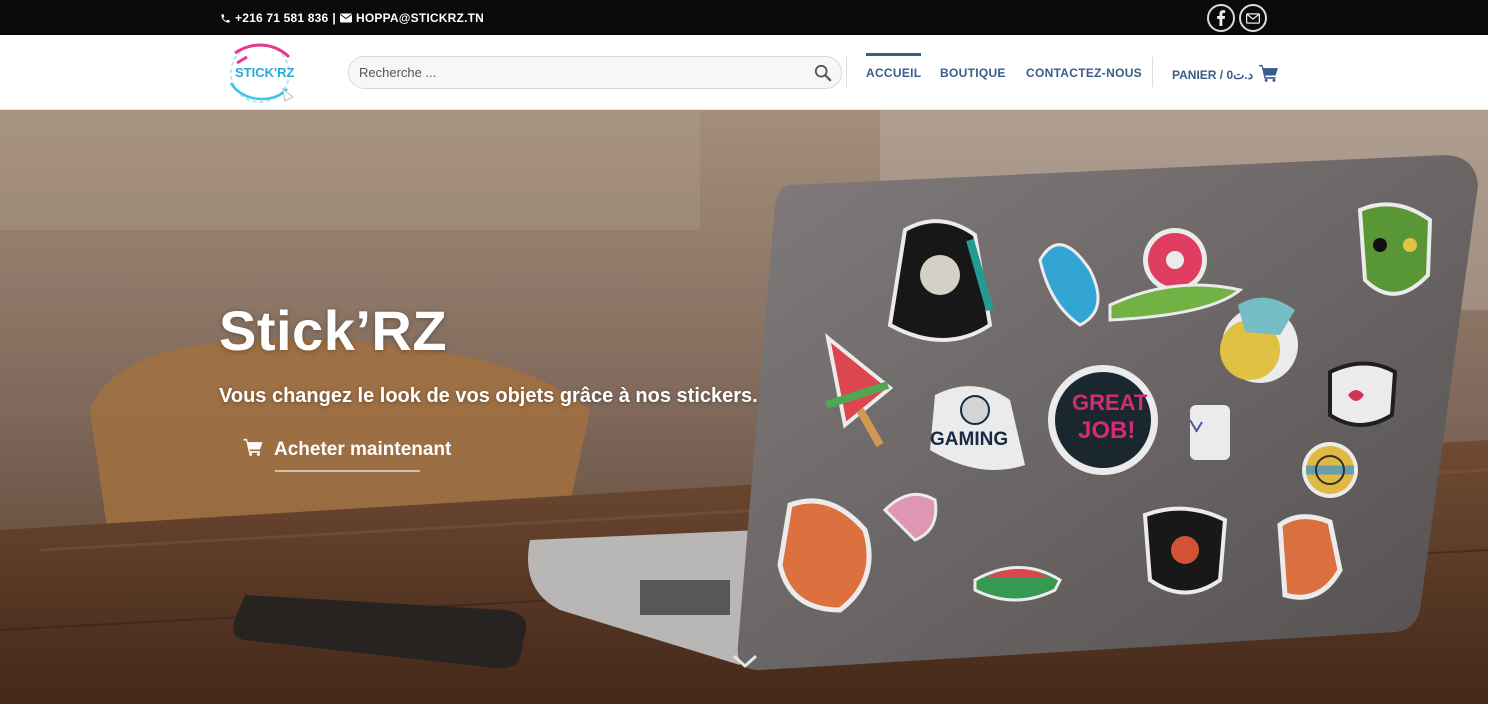 The image size is (1488, 704). I want to click on email-icon, so click(1253, 18).